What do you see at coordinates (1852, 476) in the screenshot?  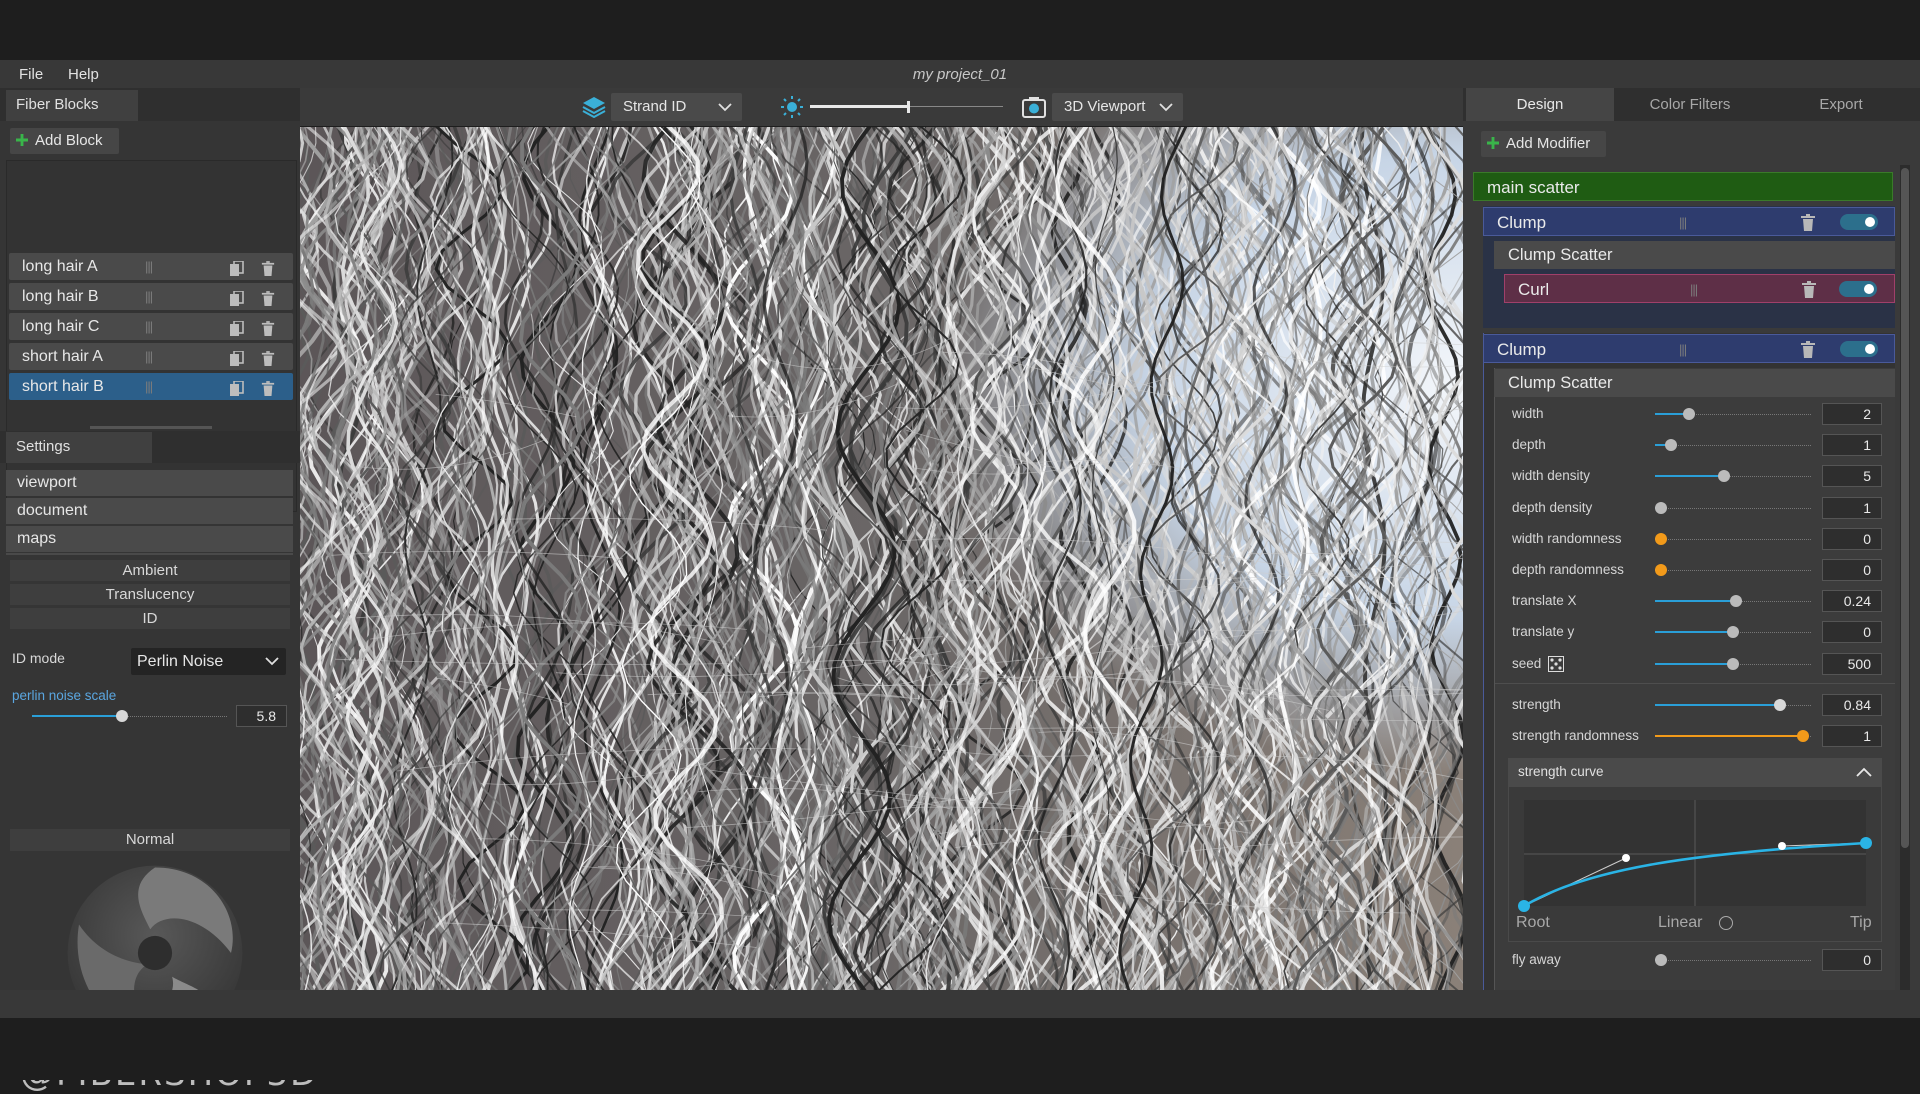 I see `param-value: 5` at bounding box center [1852, 476].